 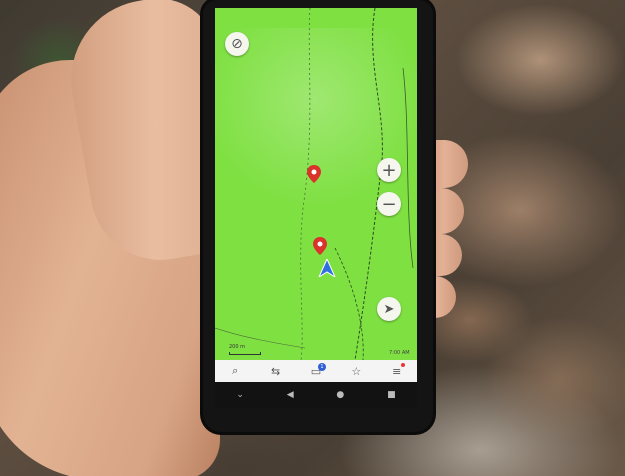 What do you see at coordinates (240, 395) in the screenshot?
I see `chevron-down-icon: ⌄` at bounding box center [240, 395].